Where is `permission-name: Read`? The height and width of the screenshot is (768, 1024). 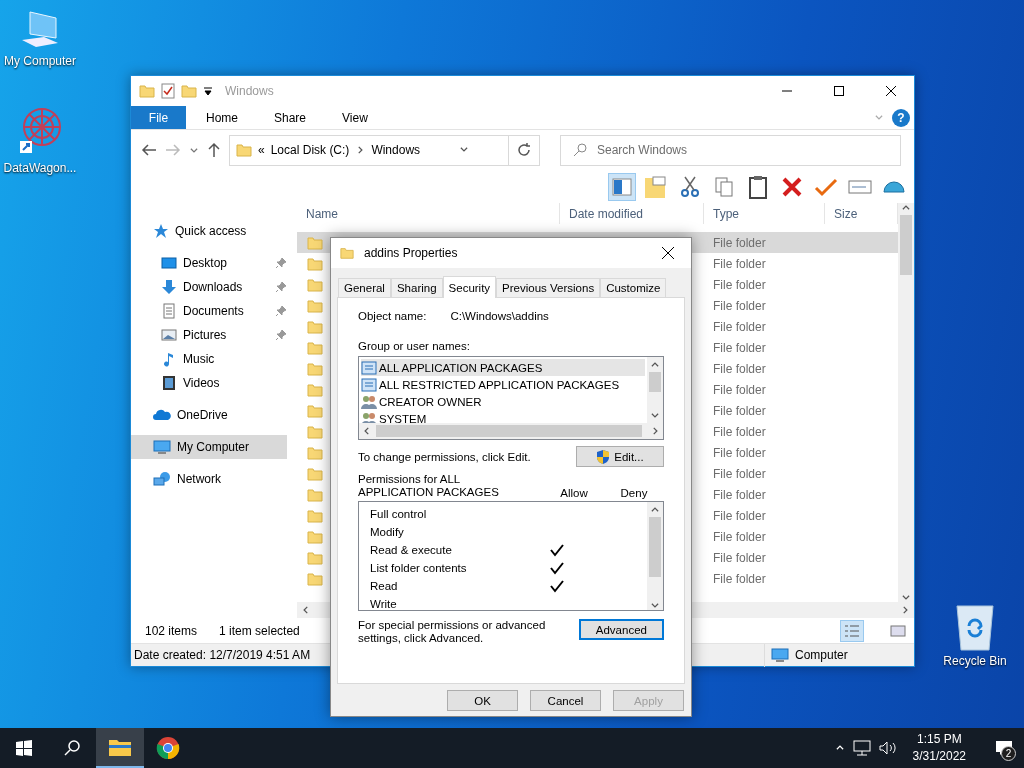
permission-name: Read is located at coordinates (384, 586).